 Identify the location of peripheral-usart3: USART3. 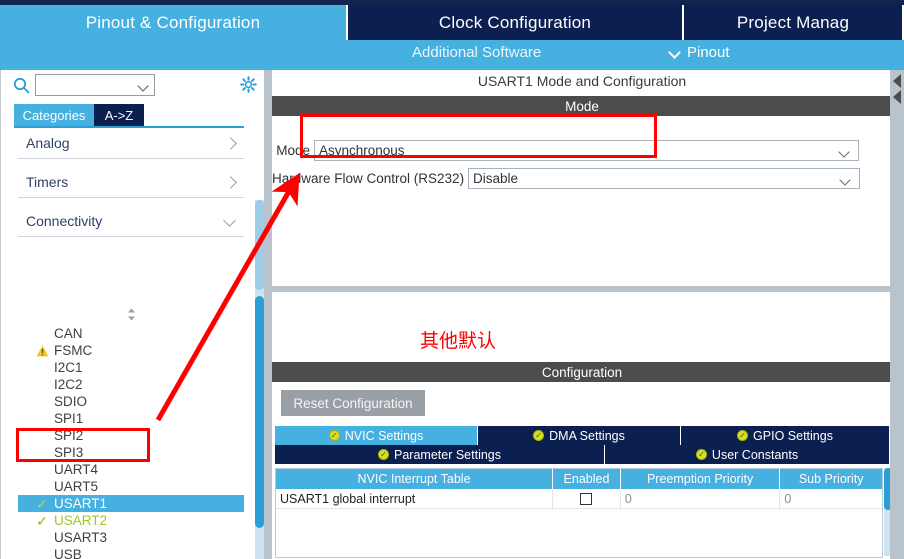
(131, 537).